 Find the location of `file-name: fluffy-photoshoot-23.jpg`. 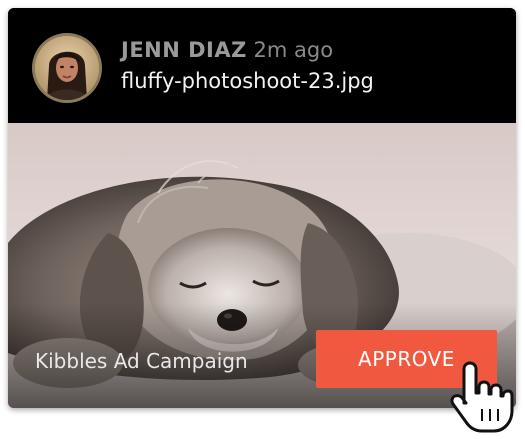

file-name: fluffy-photoshoot-23.jpg is located at coordinates (247, 81).